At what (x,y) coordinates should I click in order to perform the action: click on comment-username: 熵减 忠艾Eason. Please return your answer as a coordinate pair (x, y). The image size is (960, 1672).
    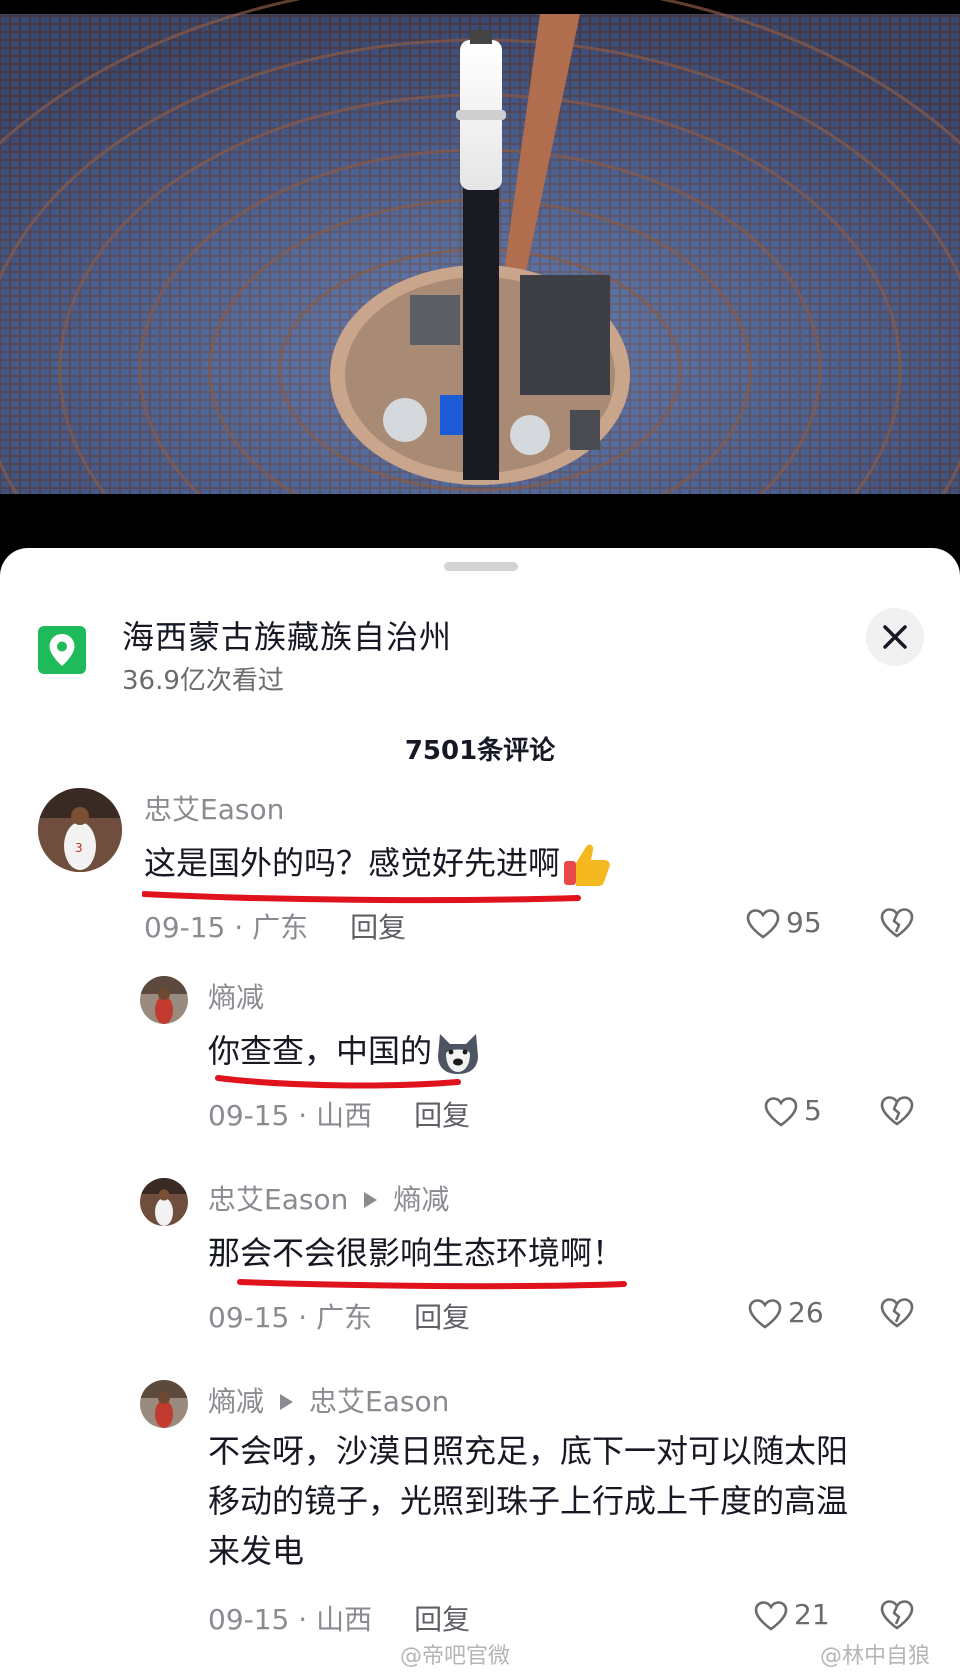
    Looking at the image, I should click on (328, 1400).